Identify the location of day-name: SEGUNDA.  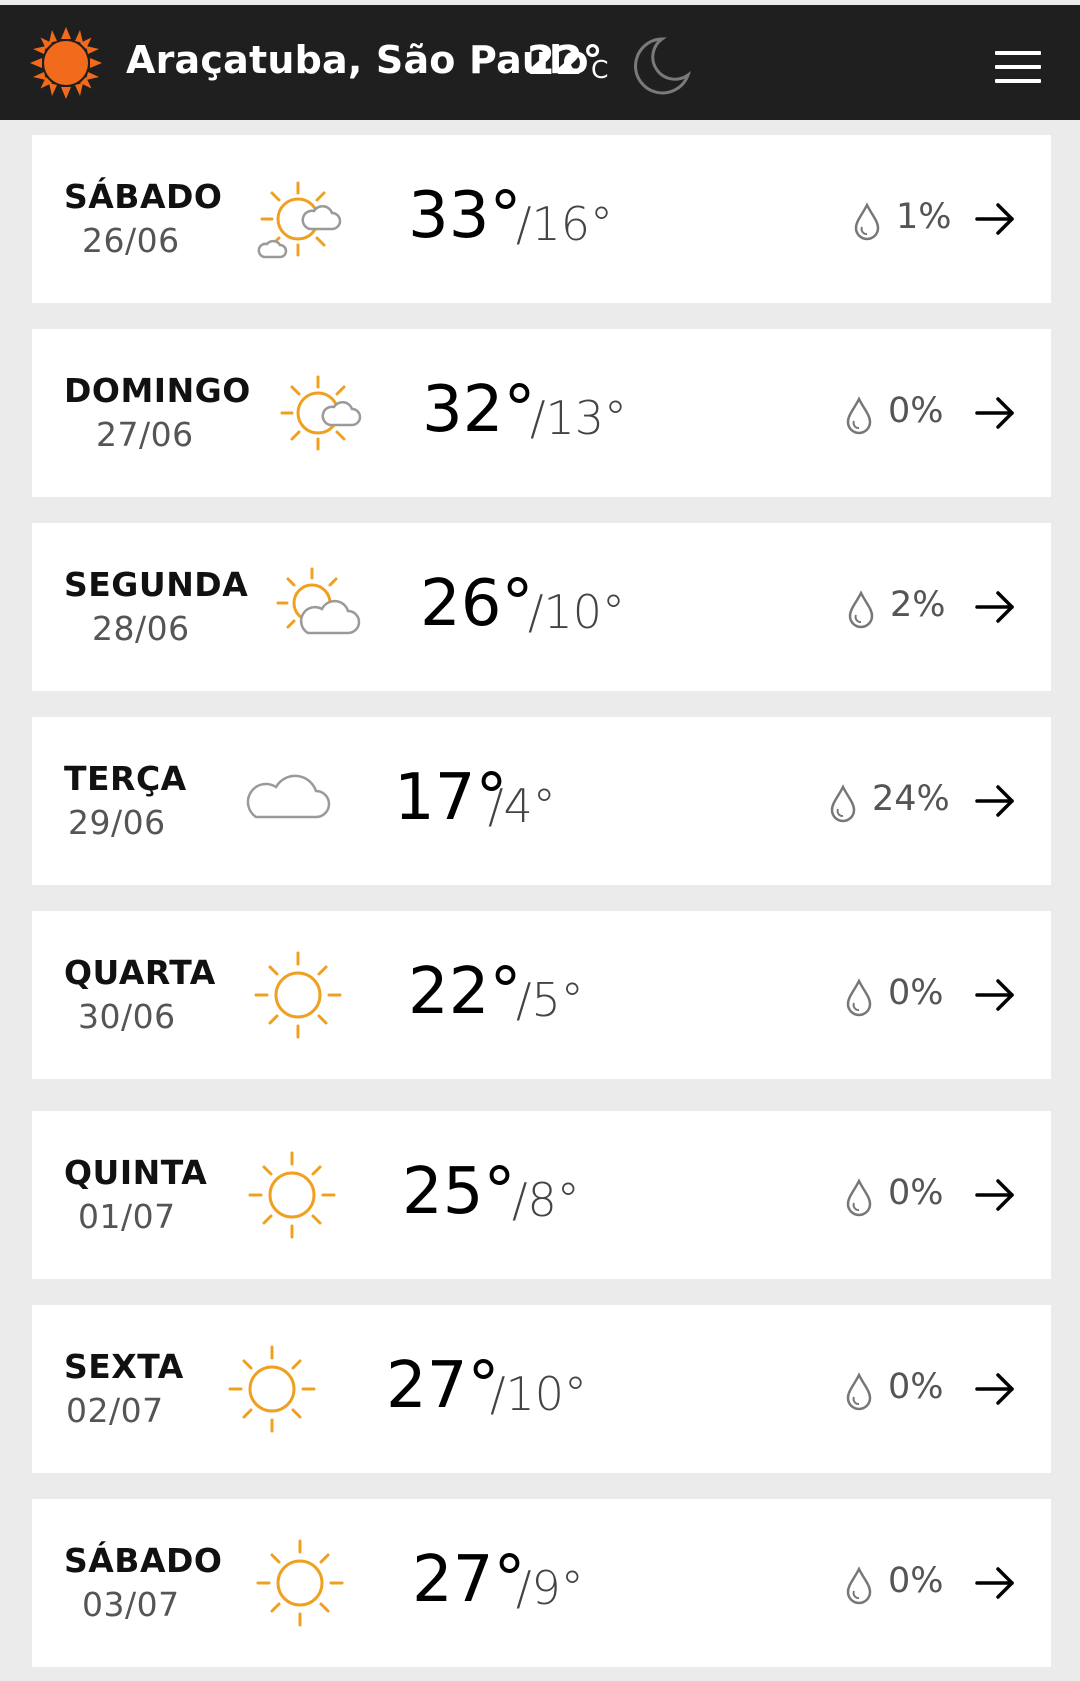
(156, 584).